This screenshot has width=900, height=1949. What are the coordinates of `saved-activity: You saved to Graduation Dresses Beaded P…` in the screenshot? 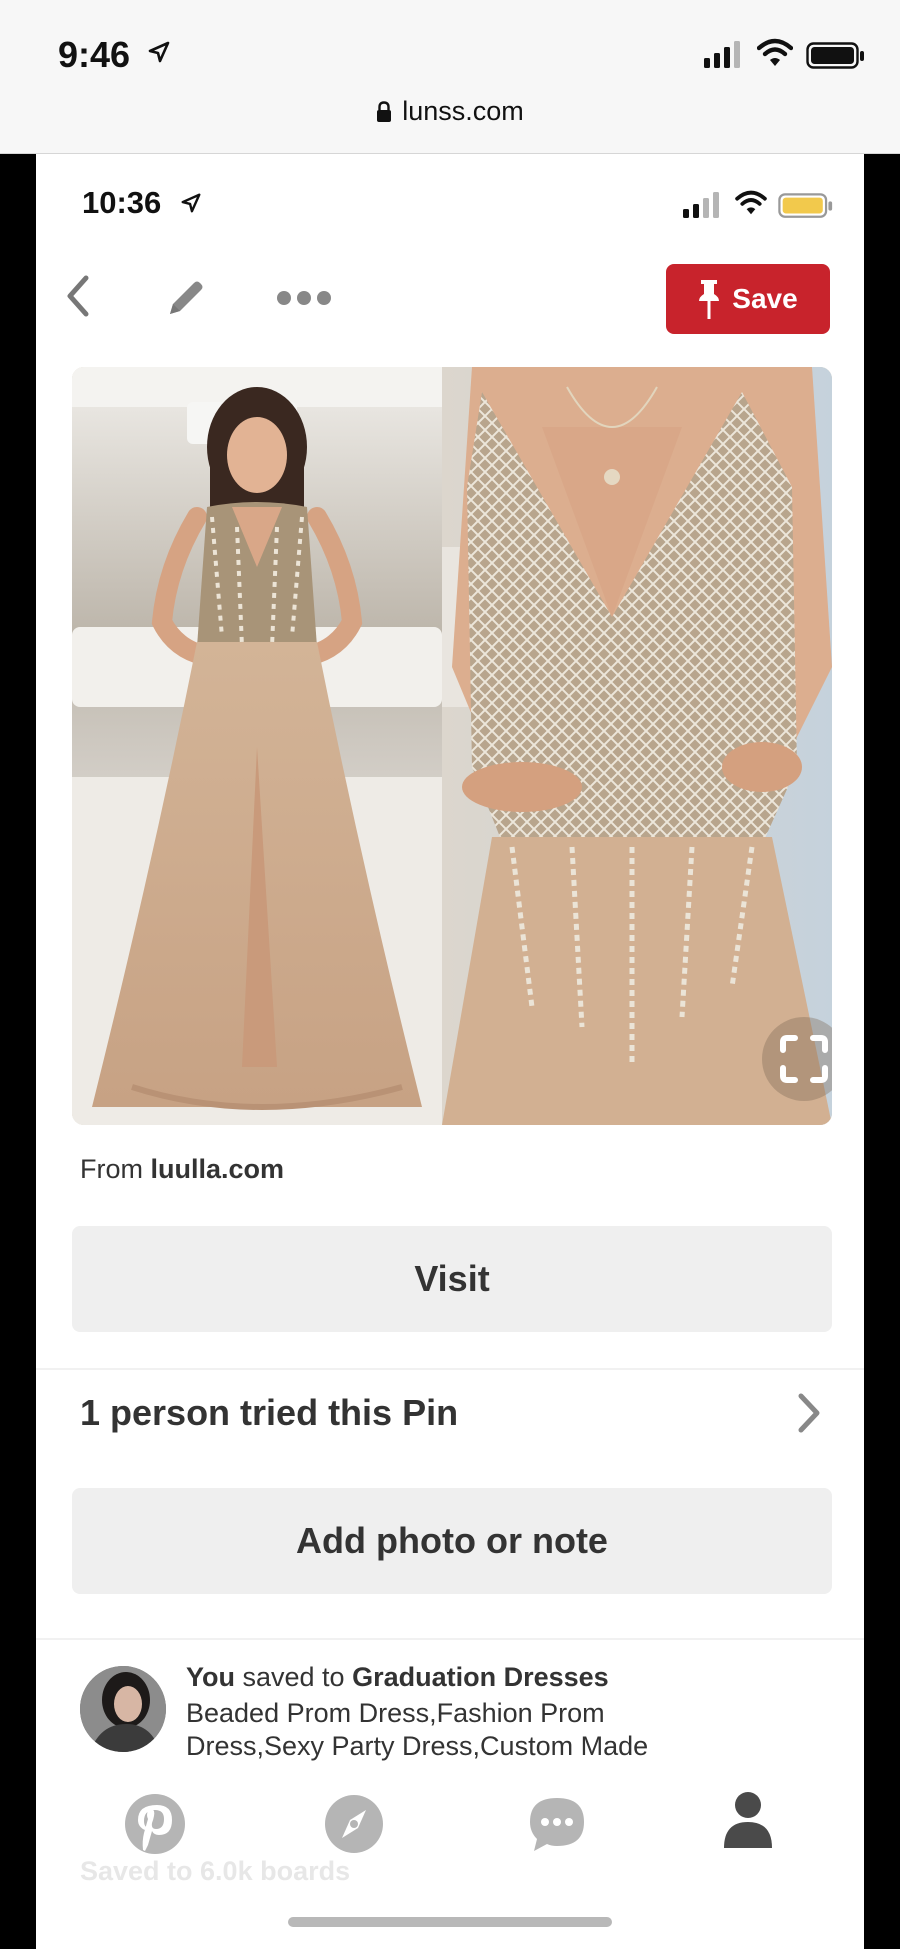 It's located at (450, 1704).